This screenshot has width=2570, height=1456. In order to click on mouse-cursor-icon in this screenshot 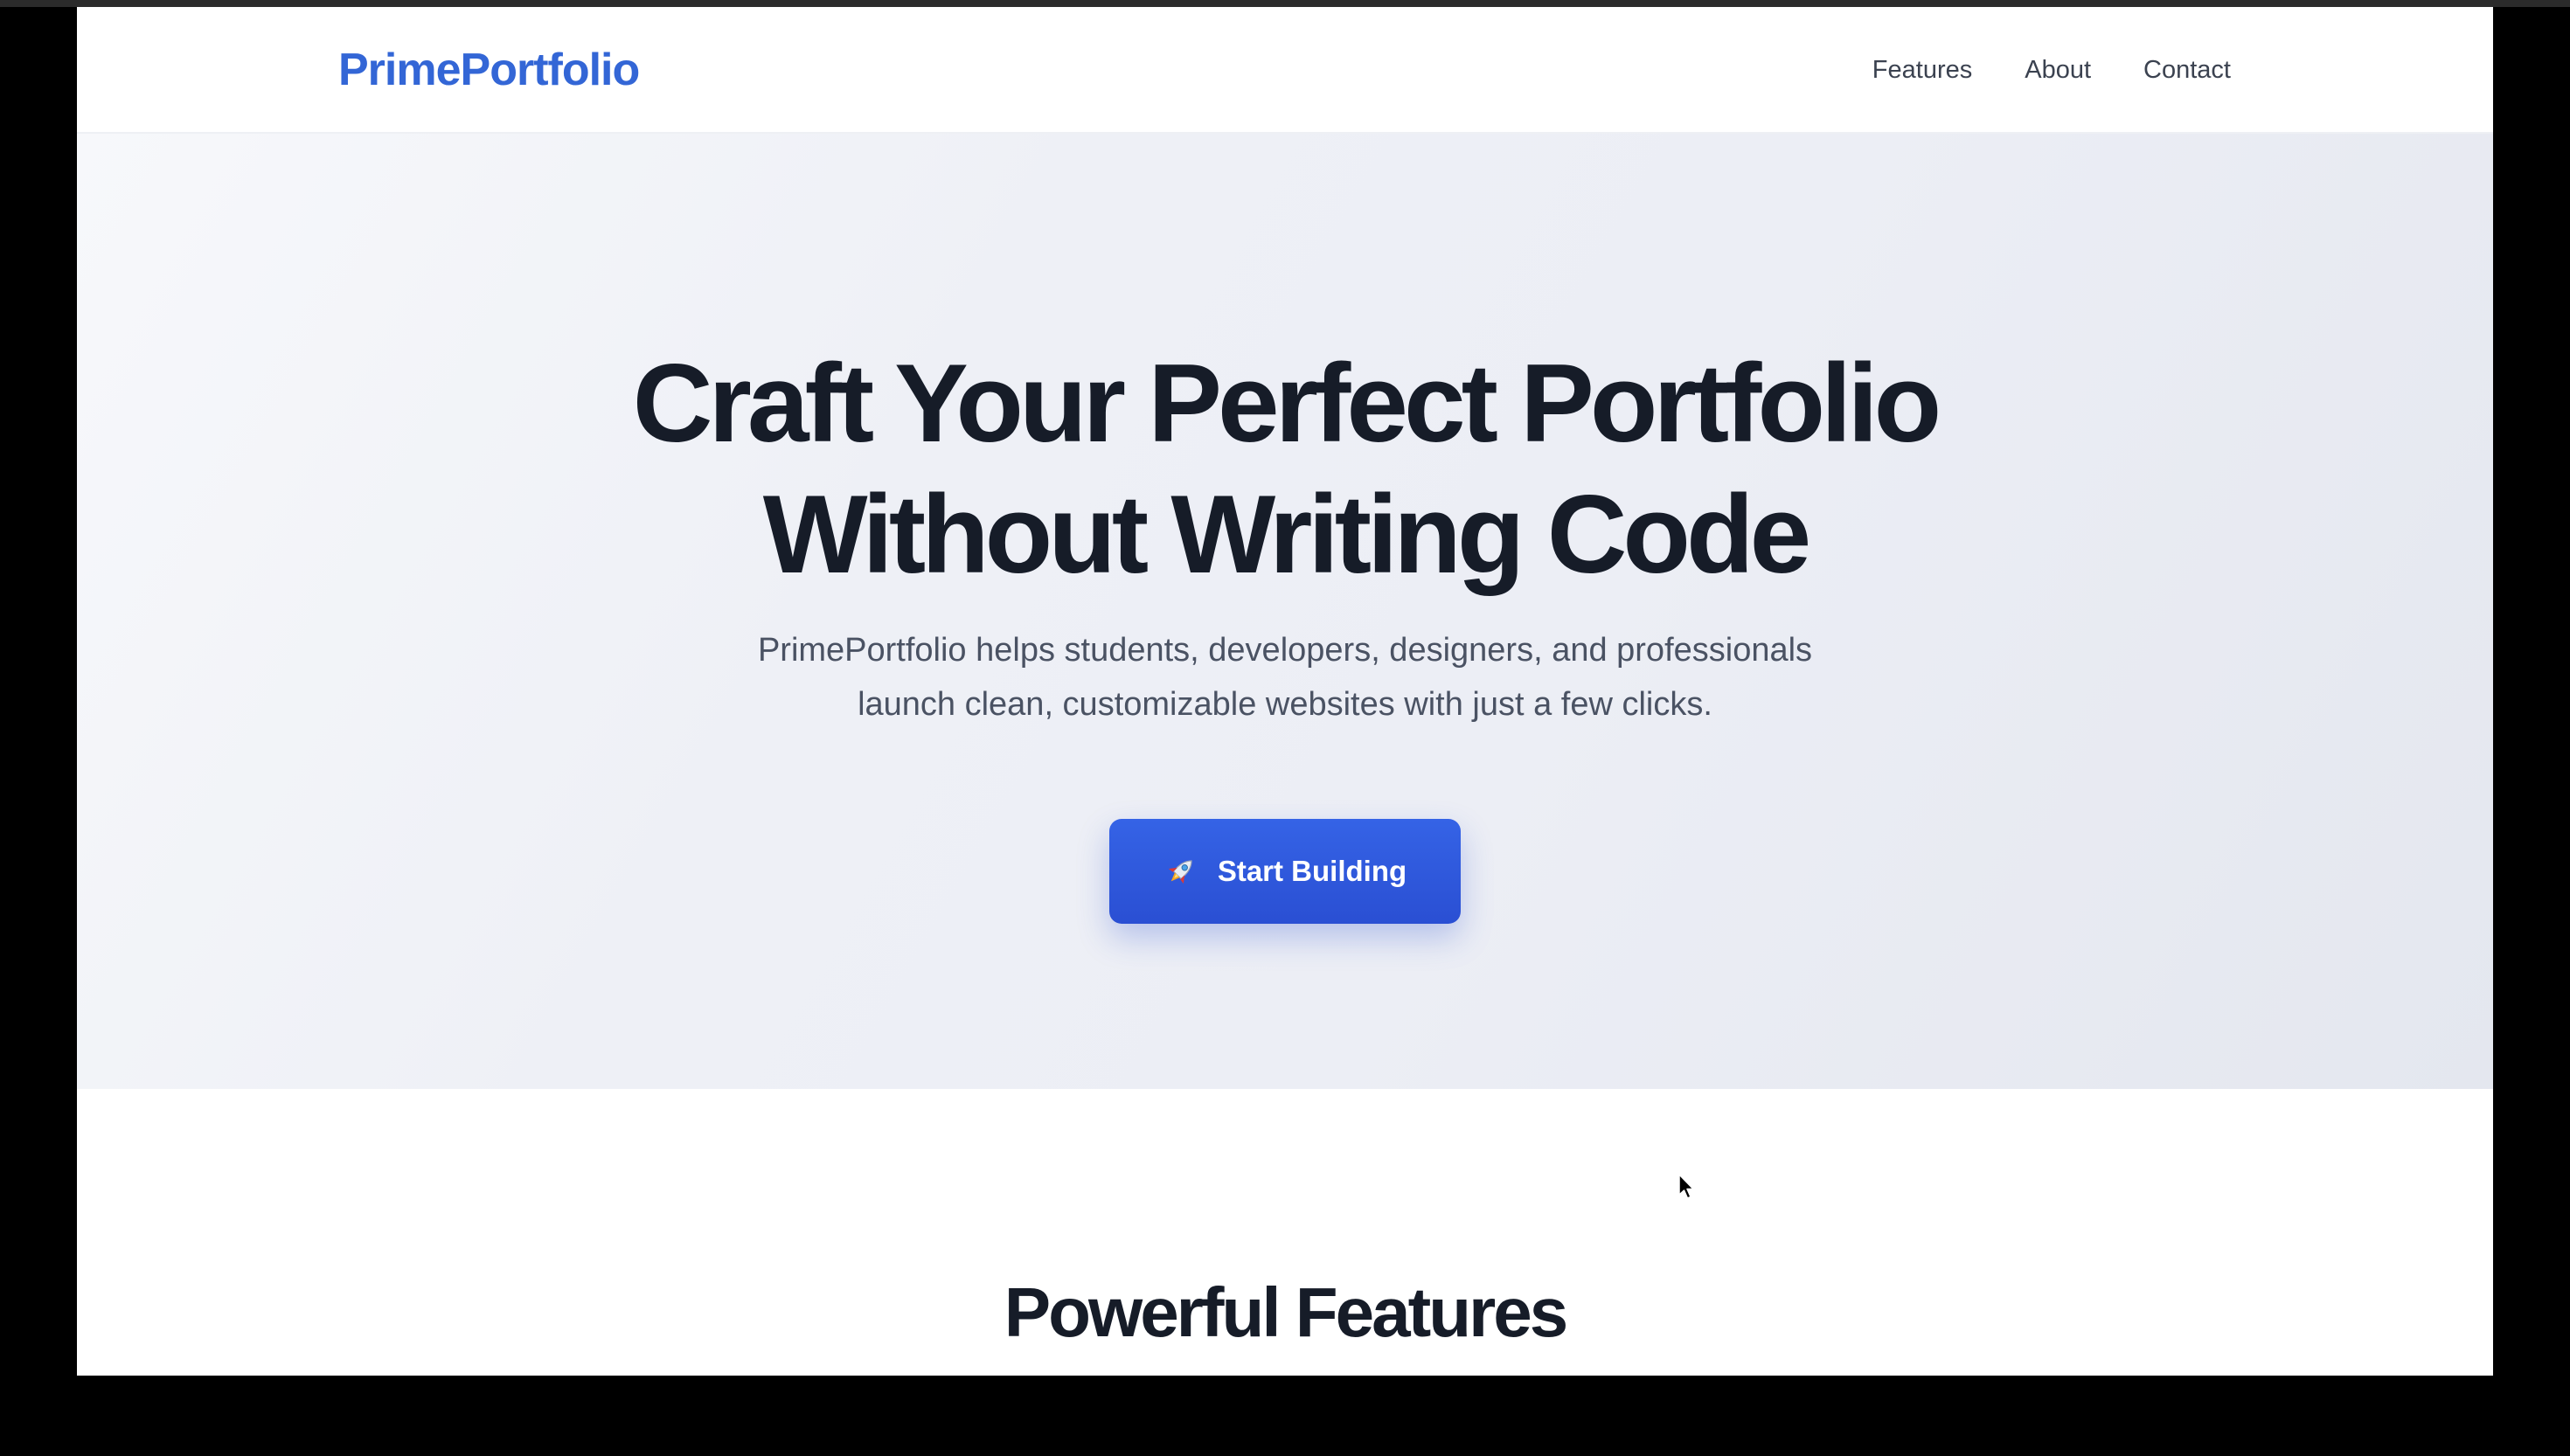, I will do `click(1686, 1186)`.